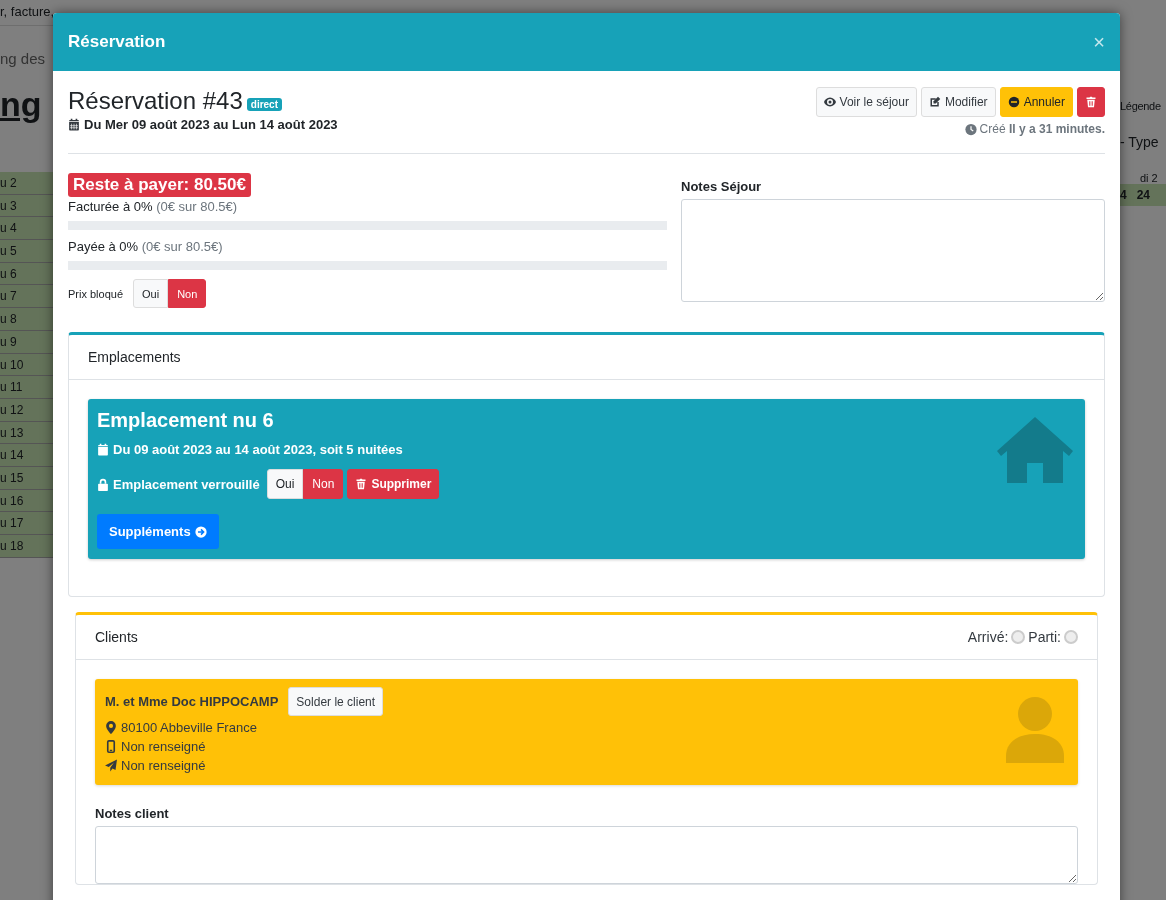 The image size is (1166, 900). I want to click on notes-field, so click(893, 250).